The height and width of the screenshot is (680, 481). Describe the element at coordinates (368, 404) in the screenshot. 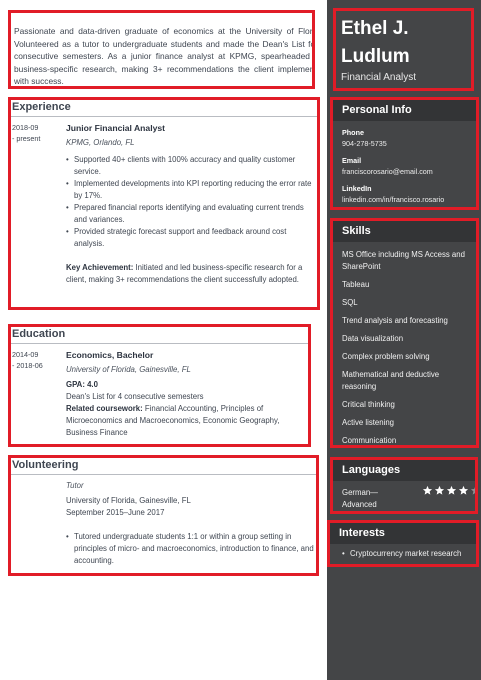

I see `skill-item: Critical thinking` at that location.